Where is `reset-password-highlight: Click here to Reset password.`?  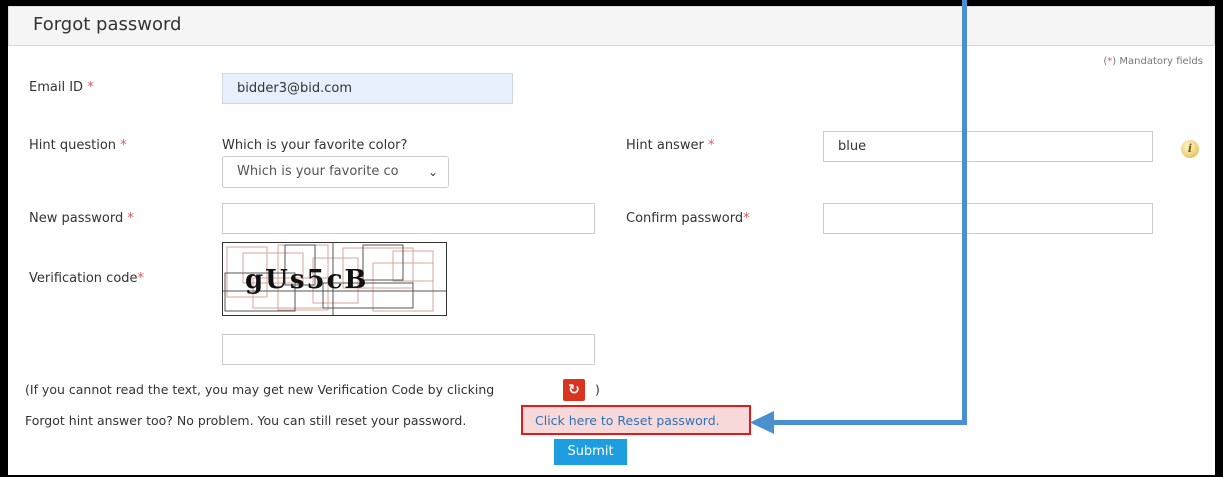 reset-password-highlight: Click here to Reset password. is located at coordinates (636, 420).